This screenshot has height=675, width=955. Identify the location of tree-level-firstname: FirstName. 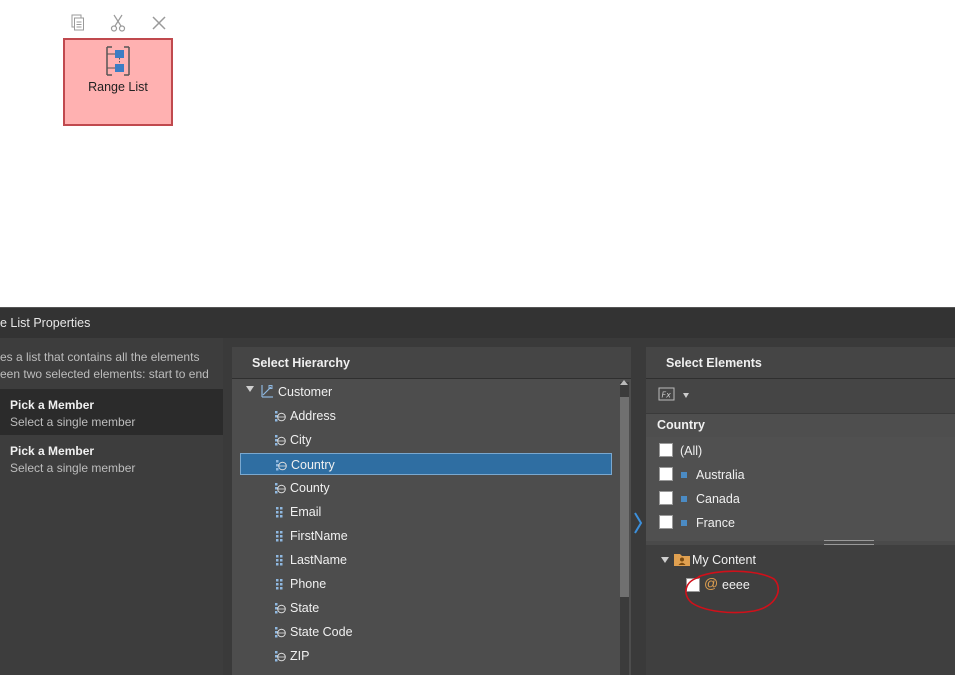
(426, 536).